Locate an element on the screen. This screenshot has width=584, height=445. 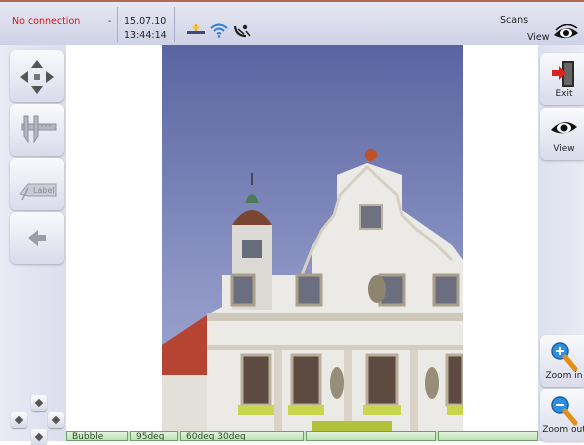
caliper-measure-button is located at coordinates (37, 130).